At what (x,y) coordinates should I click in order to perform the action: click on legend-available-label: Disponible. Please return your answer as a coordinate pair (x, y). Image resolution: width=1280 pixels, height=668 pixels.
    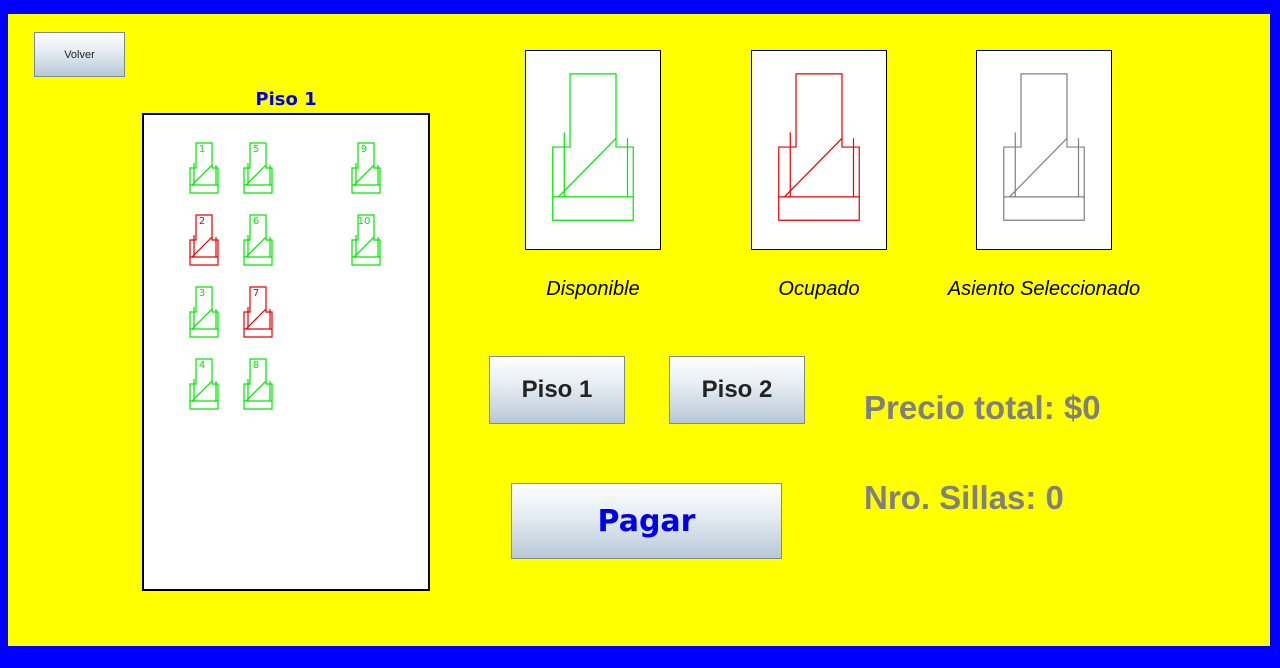
    Looking at the image, I should click on (593, 289).